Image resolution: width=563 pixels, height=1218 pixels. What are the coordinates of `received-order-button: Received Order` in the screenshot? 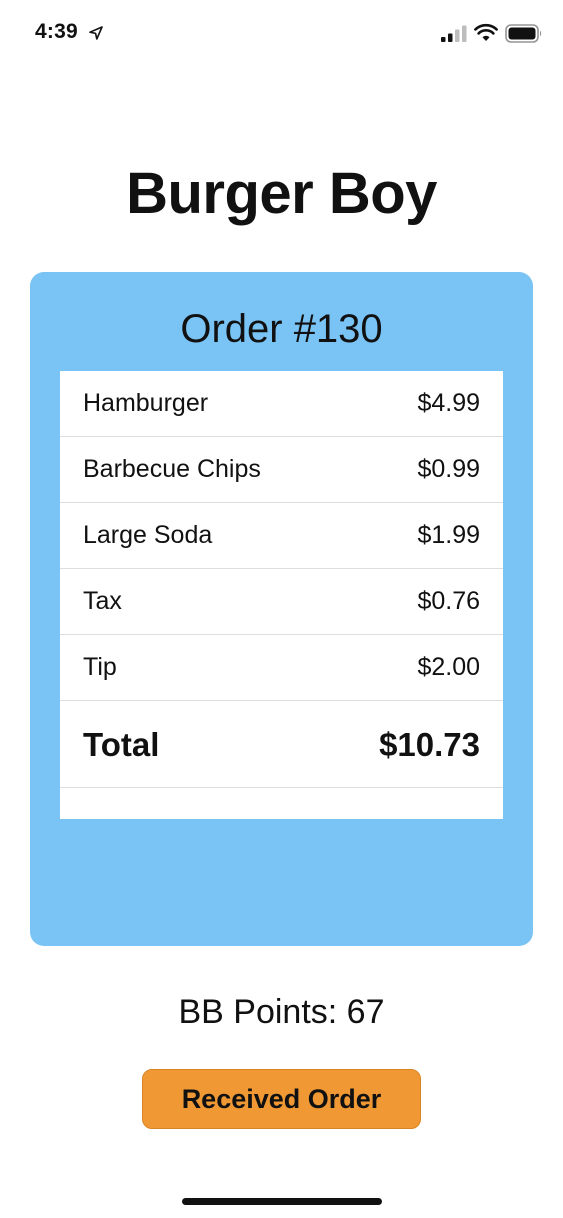 It's located at (281, 1099).